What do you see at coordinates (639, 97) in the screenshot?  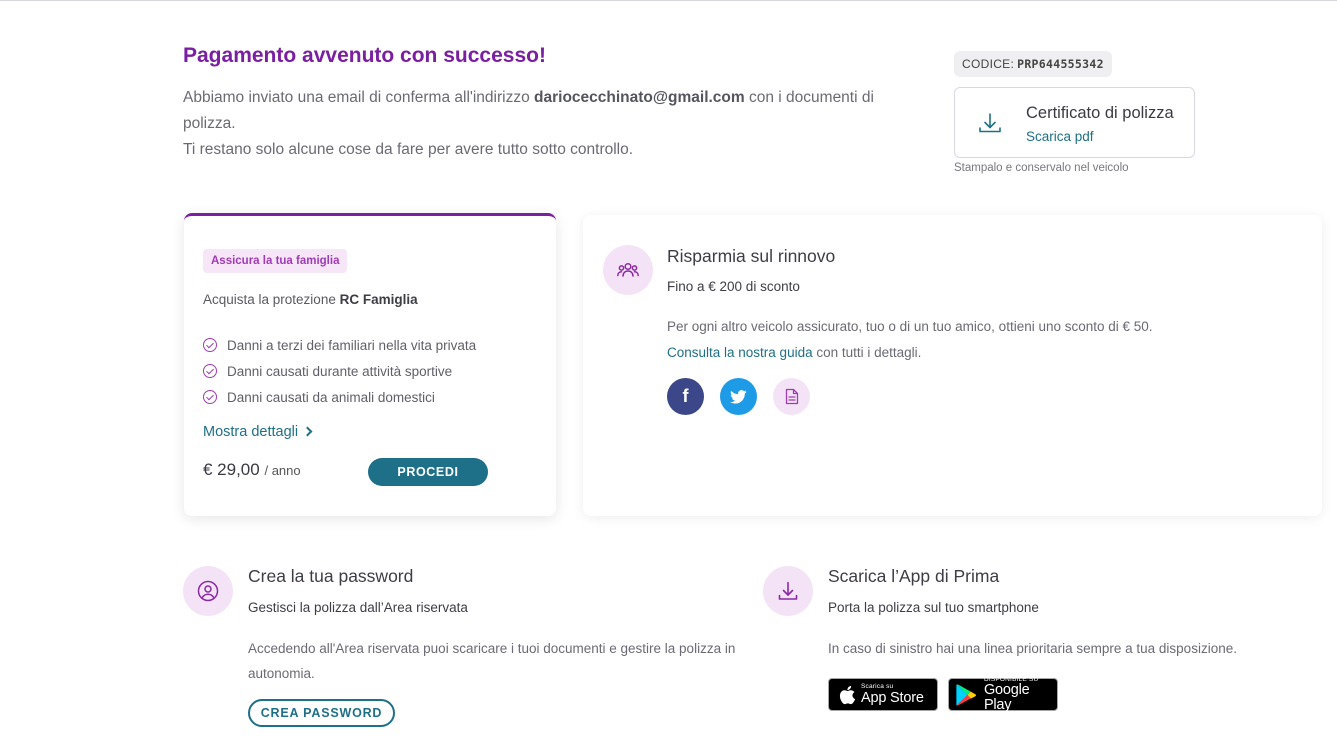 I see `confirmation-email: dariocecchinato@gmail.com` at bounding box center [639, 97].